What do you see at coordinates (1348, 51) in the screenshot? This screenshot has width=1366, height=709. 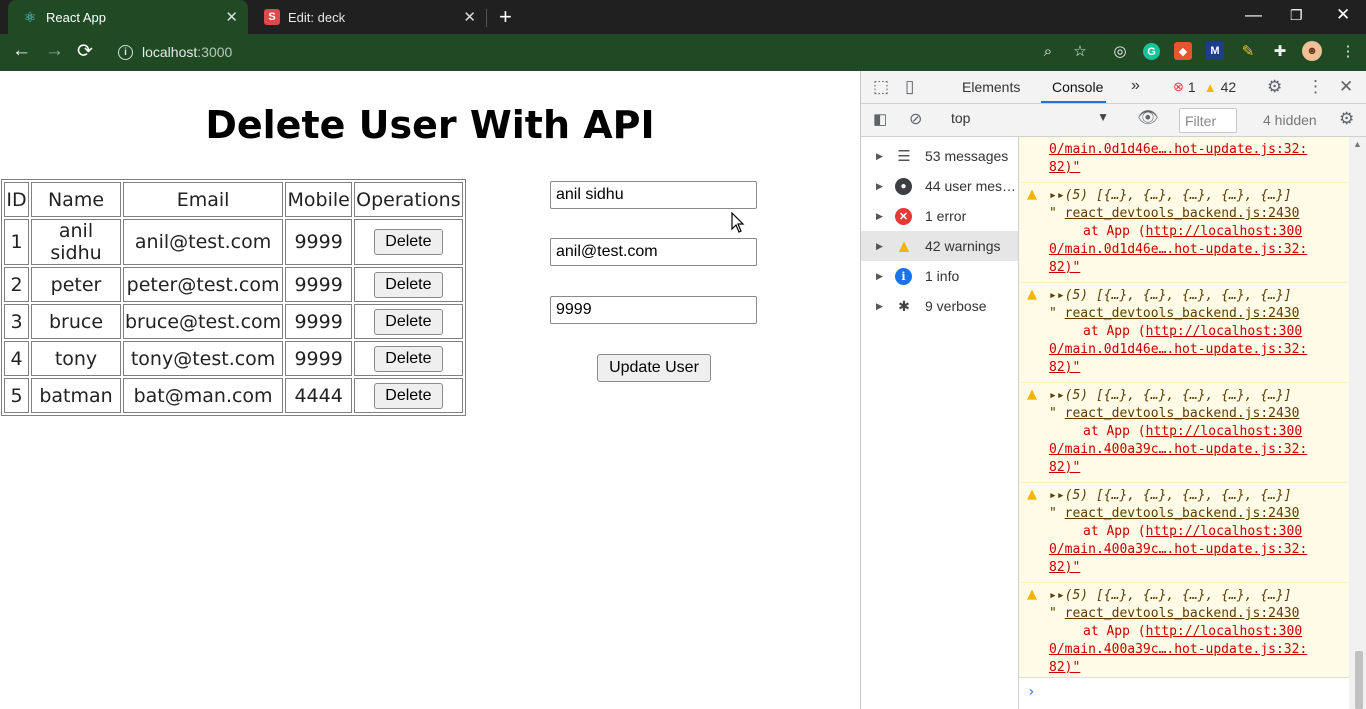 I see `menu-kebab-icon: ⋮` at bounding box center [1348, 51].